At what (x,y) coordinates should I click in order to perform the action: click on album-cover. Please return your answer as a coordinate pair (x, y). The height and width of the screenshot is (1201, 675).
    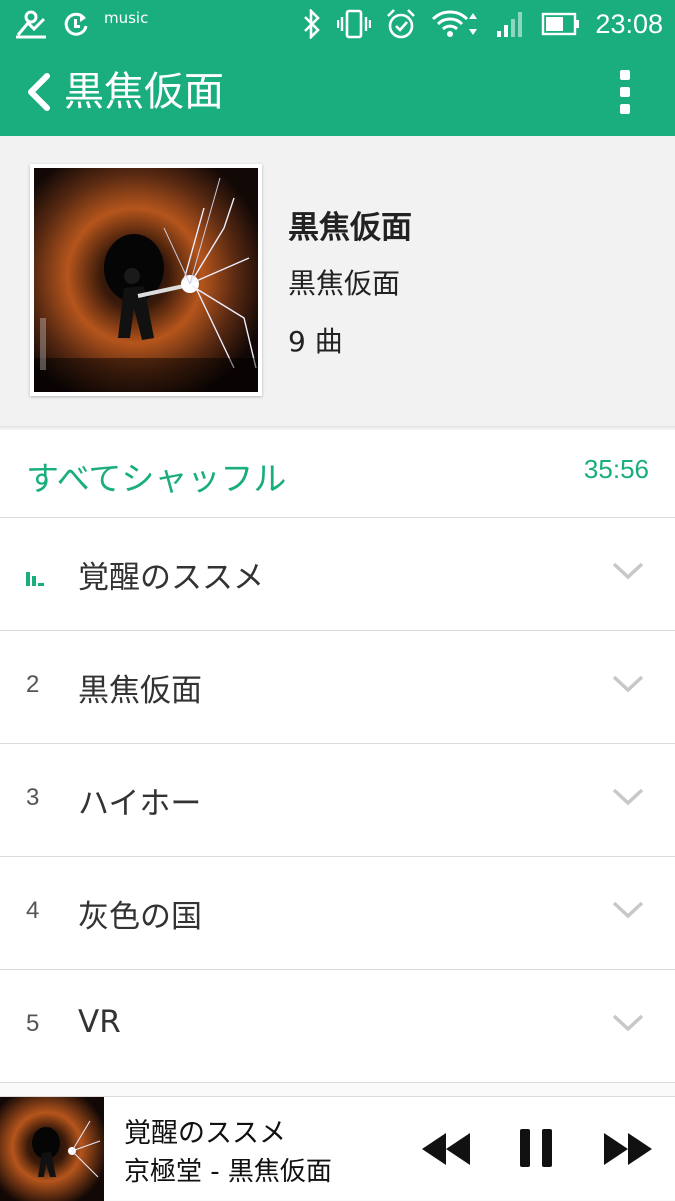
    Looking at the image, I should click on (146, 280).